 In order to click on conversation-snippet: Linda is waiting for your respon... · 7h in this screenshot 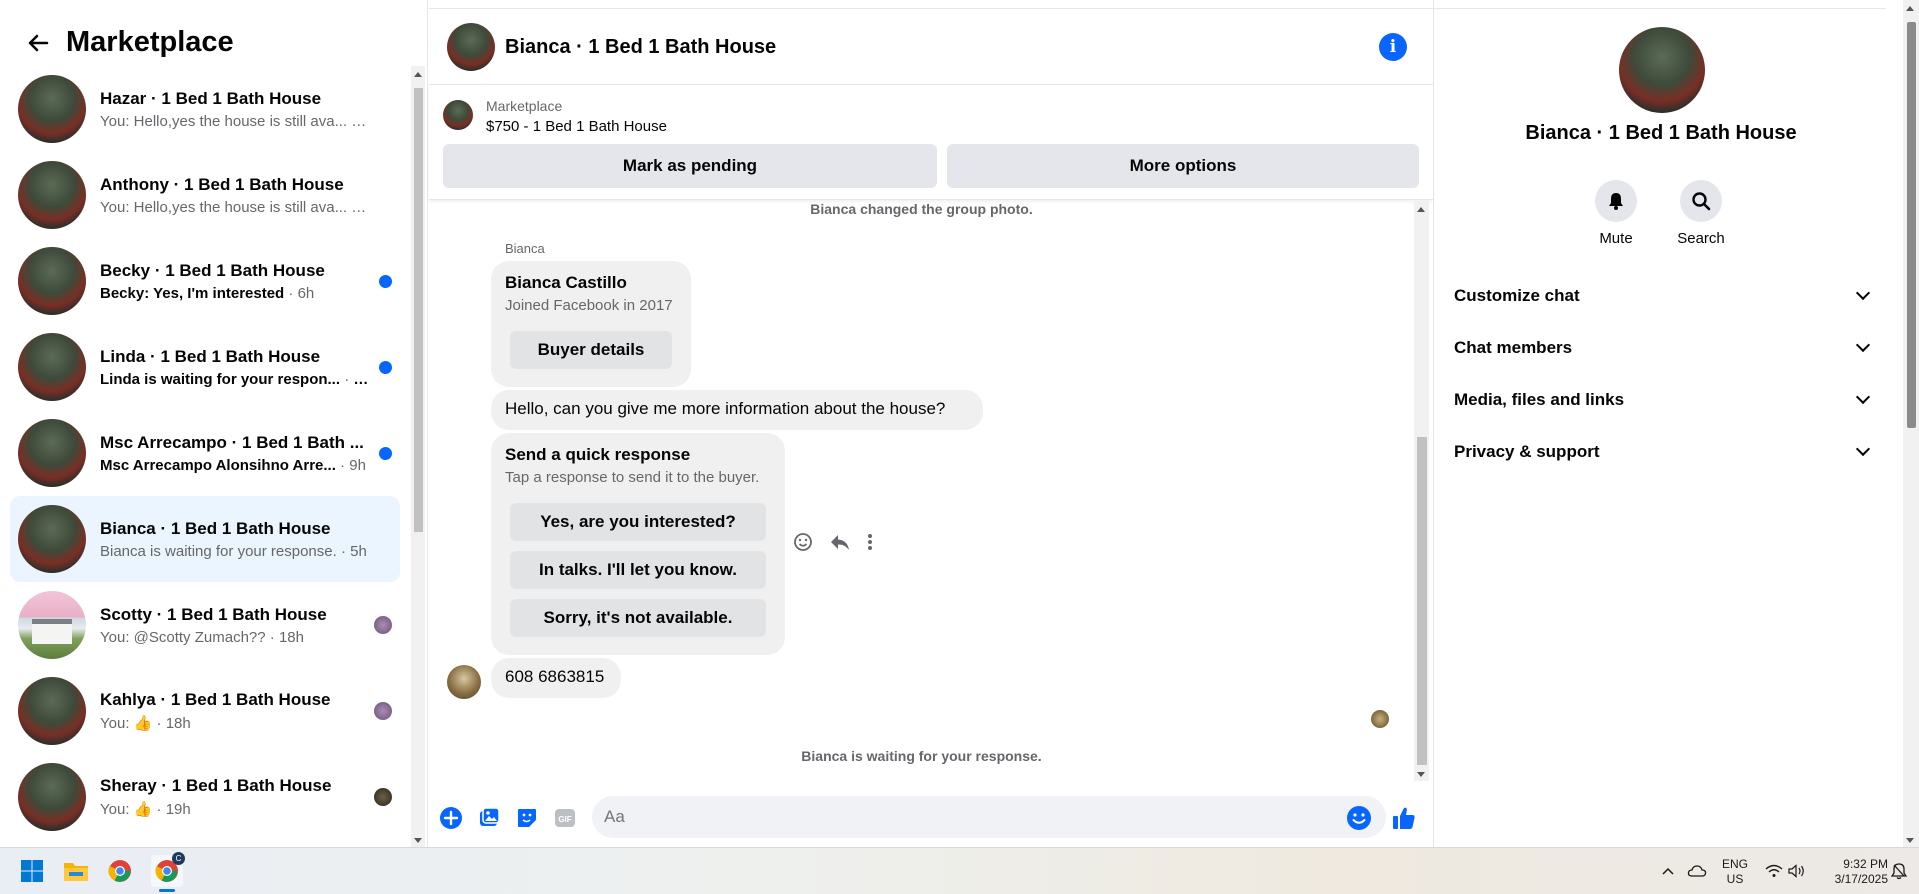, I will do `click(235, 379)`.